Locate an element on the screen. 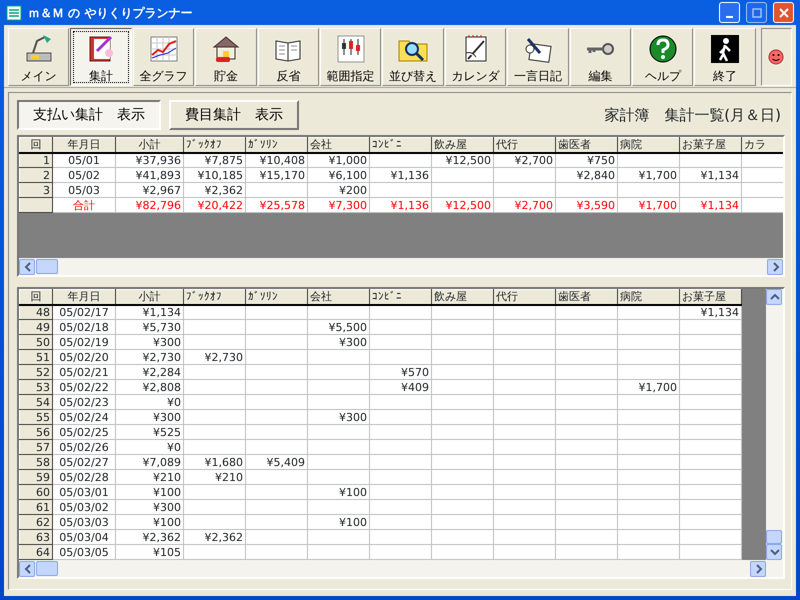 The image size is (800, 600). table-cell: 05/02/25 is located at coordinates (84, 432).